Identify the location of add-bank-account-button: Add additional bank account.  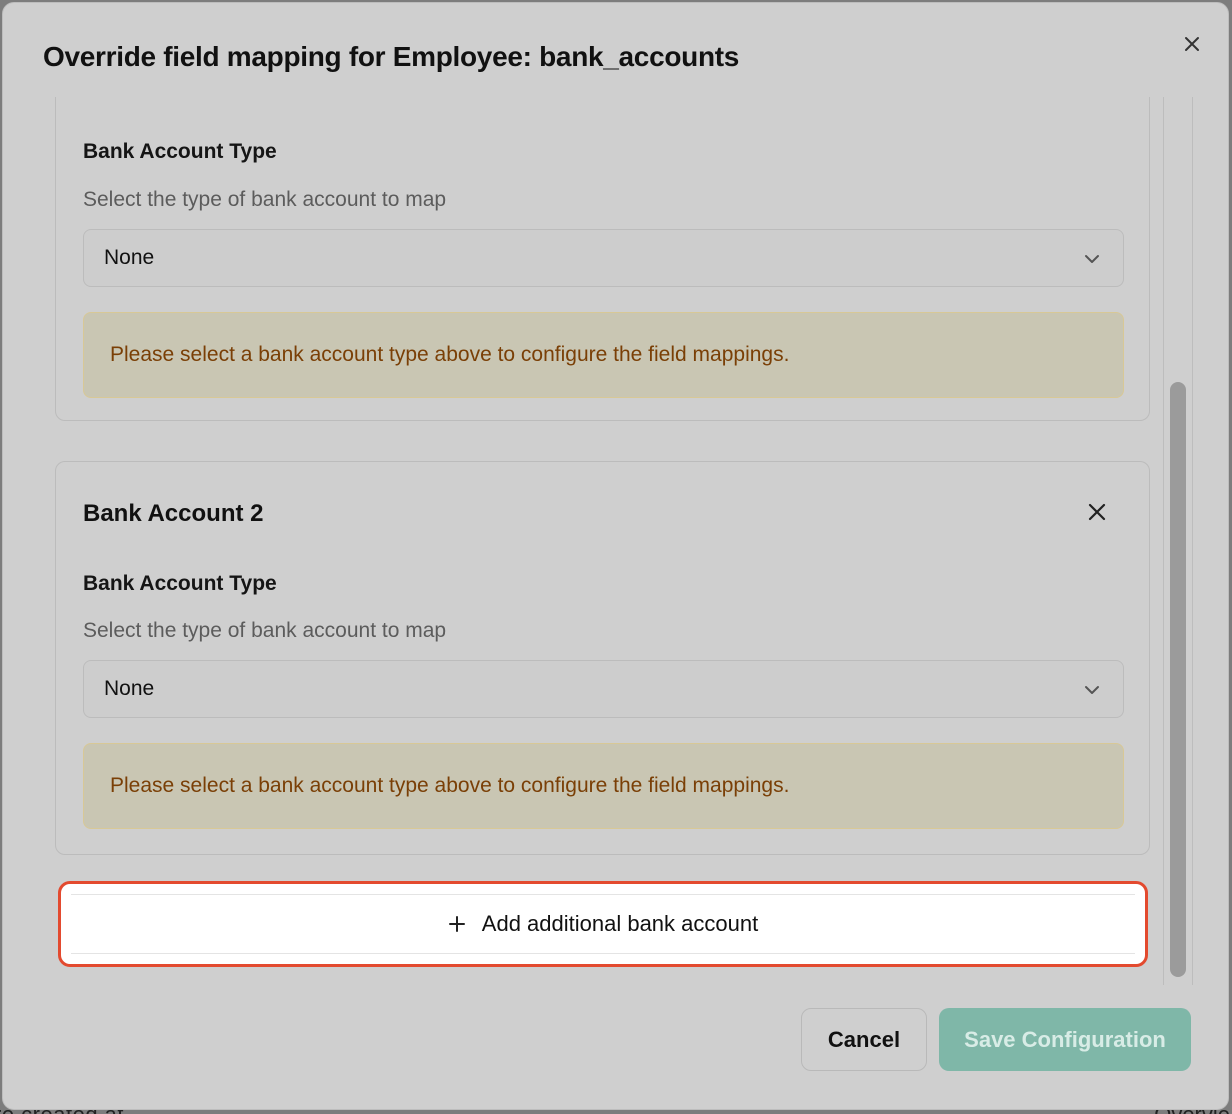
(603, 924).